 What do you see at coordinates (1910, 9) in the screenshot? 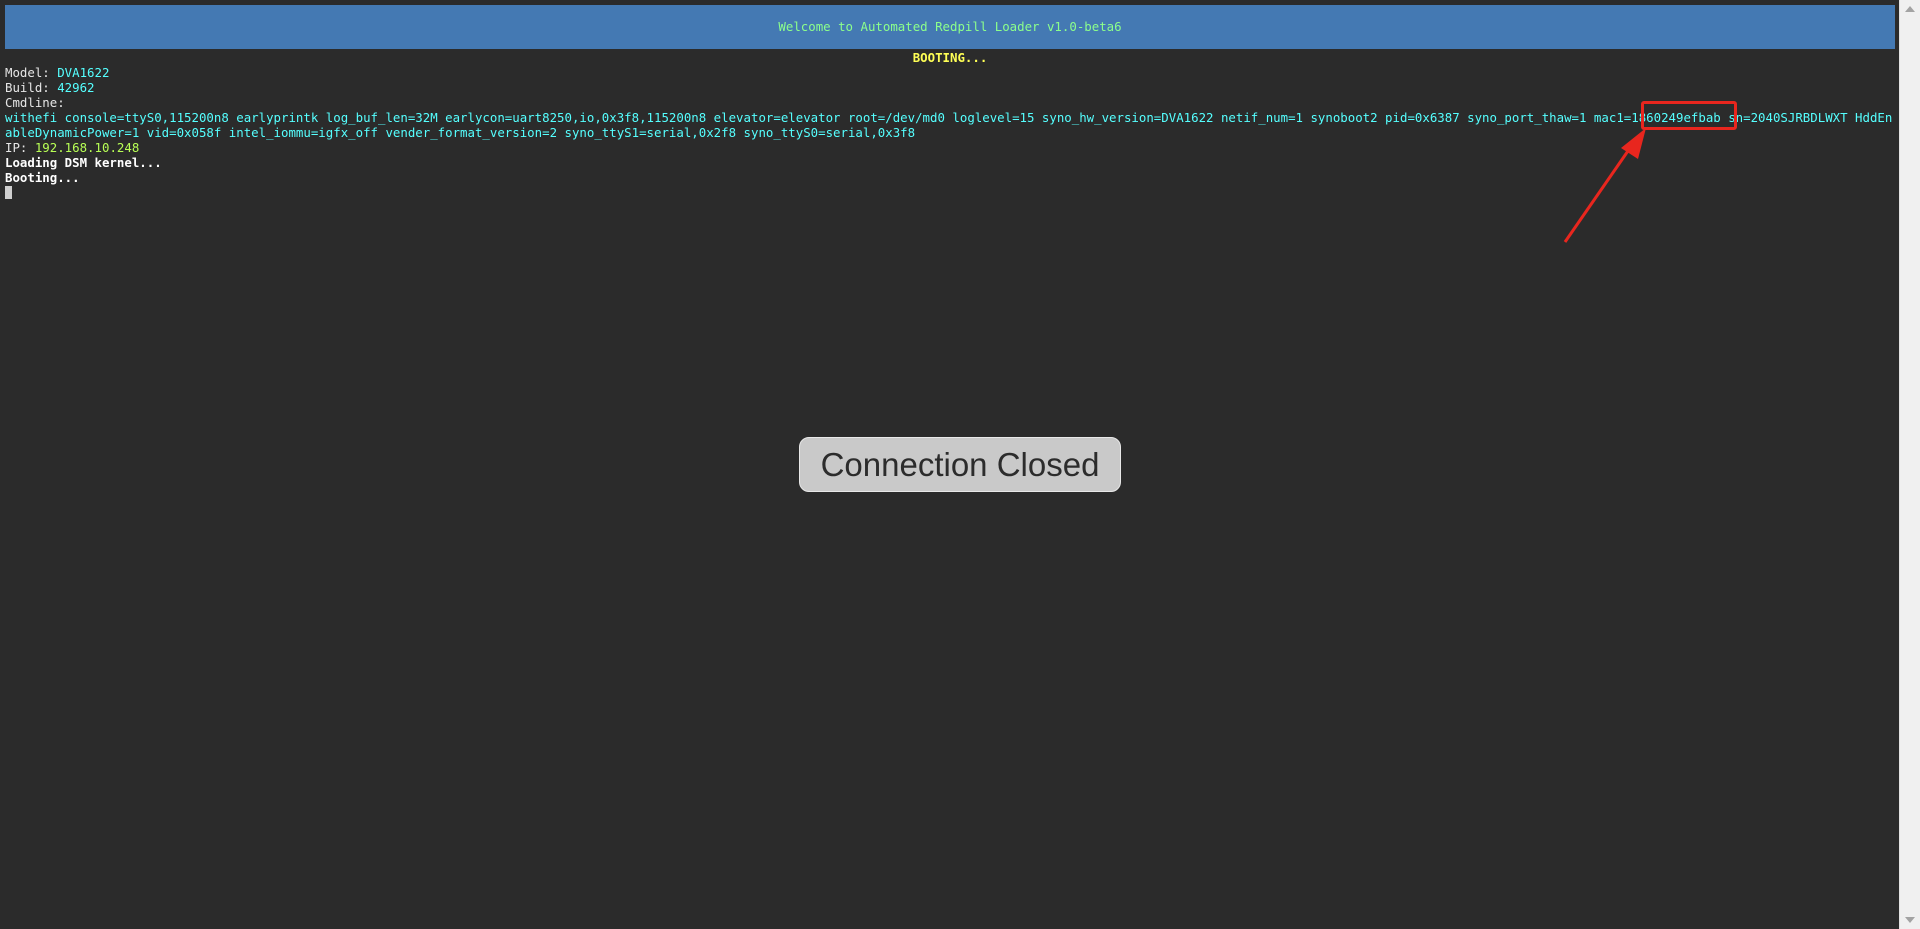
I see `scroll-up-icon` at bounding box center [1910, 9].